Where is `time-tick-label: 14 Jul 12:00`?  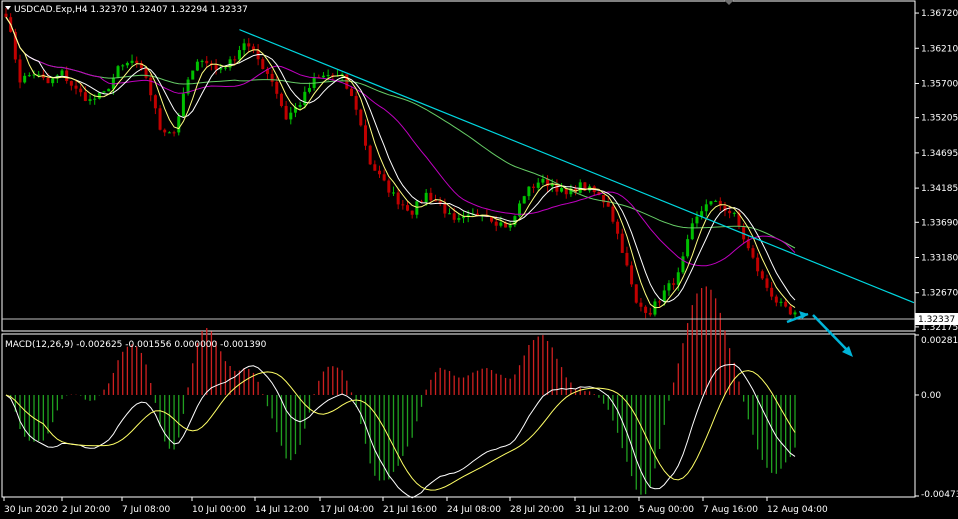
time-tick-label: 14 Jul 12:00 is located at coordinates (282, 510).